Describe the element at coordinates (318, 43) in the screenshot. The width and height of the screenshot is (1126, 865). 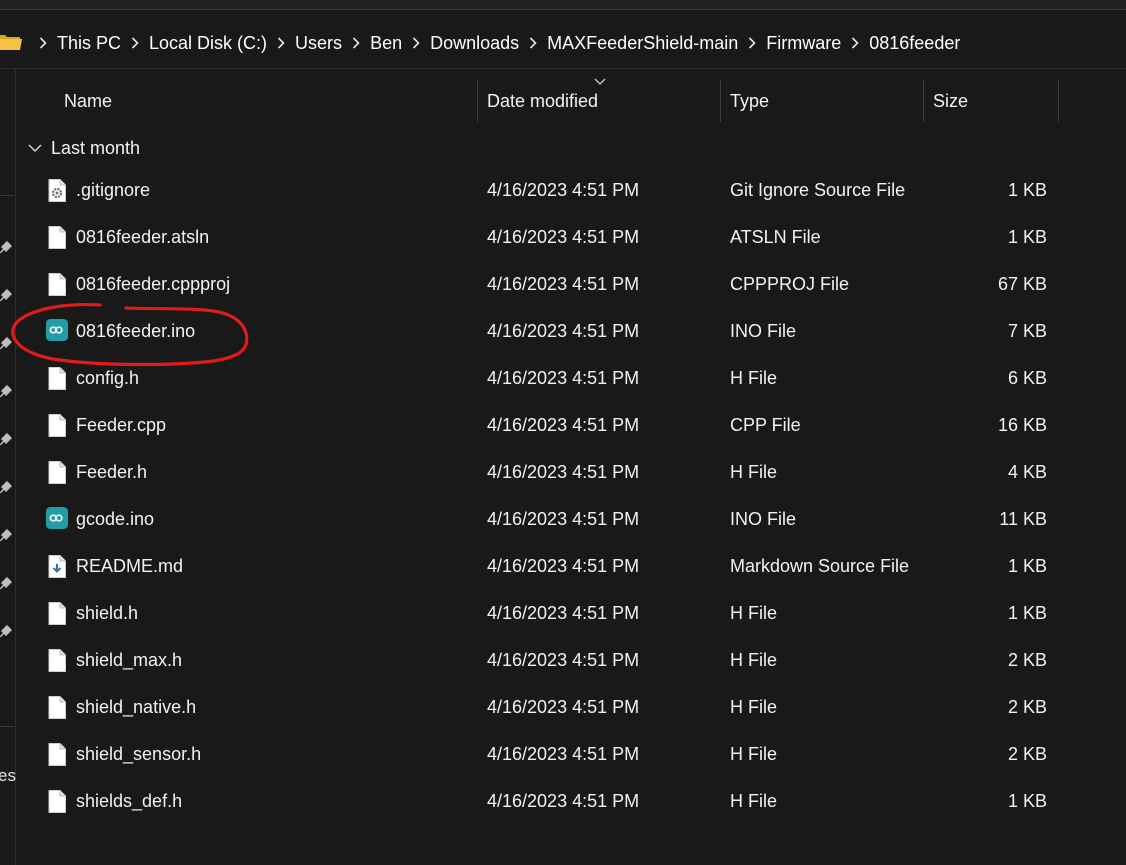
I see `breadcrumb-item: Users` at that location.